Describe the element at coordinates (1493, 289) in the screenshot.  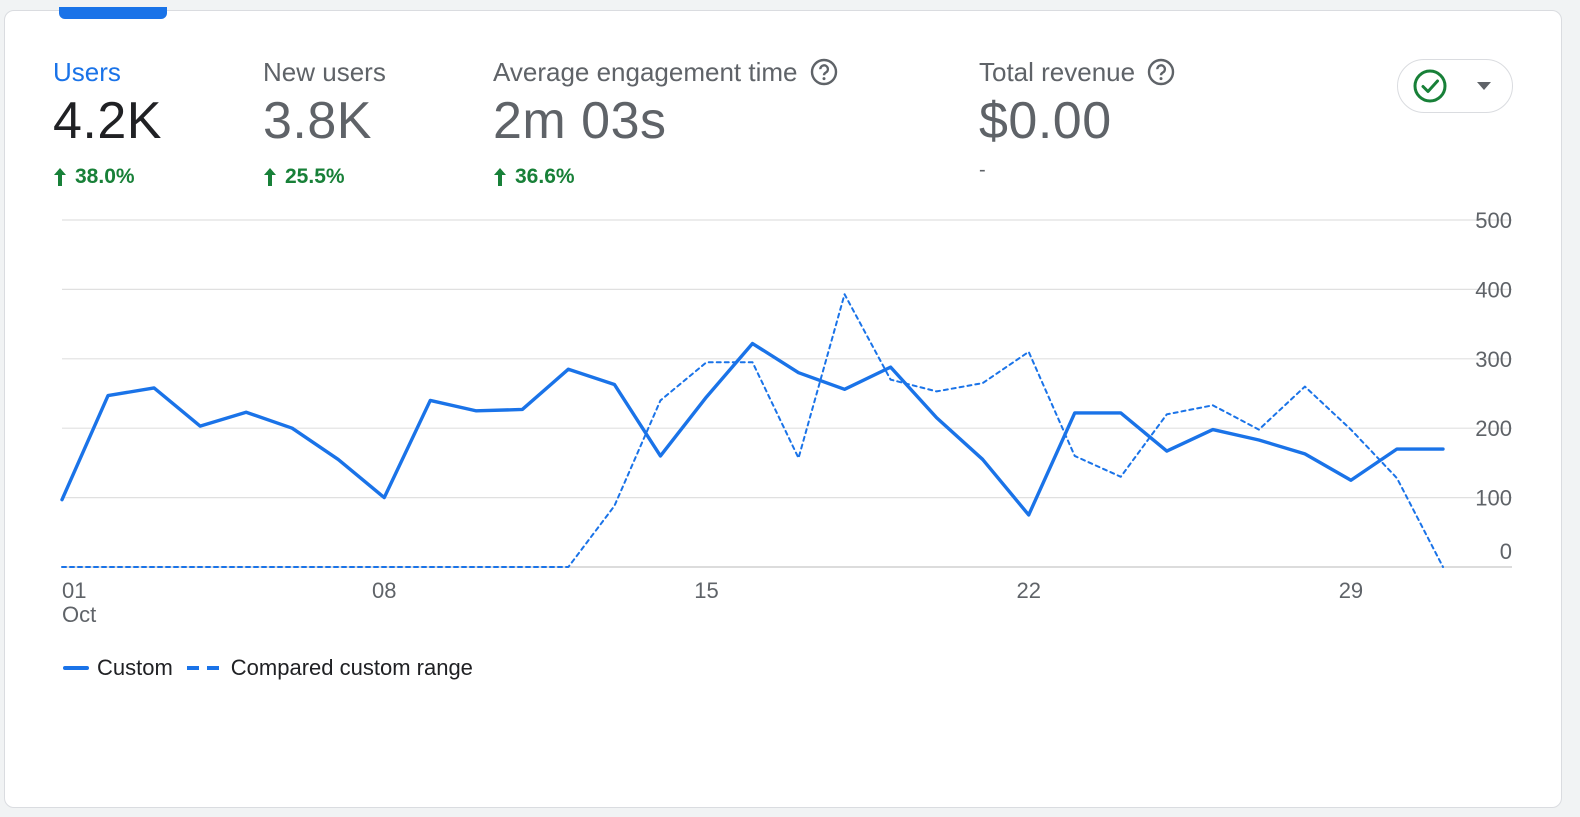
I see `y-tick-label: 400` at that location.